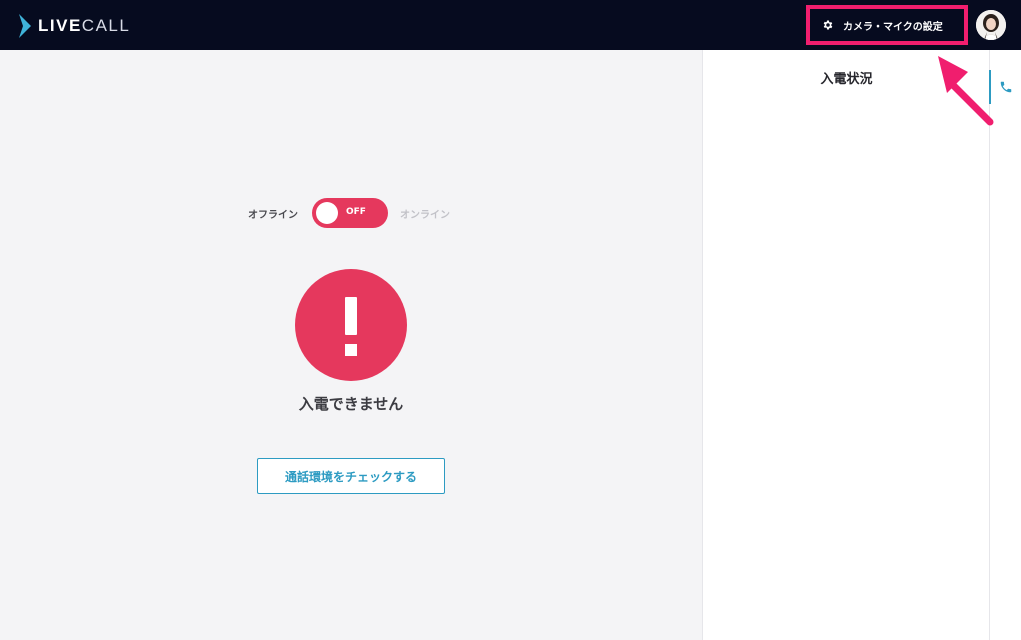 This screenshot has width=1021, height=640. What do you see at coordinates (351, 404) in the screenshot?
I see `call-status-text: 入電できません` at bounding box center [351, 404].